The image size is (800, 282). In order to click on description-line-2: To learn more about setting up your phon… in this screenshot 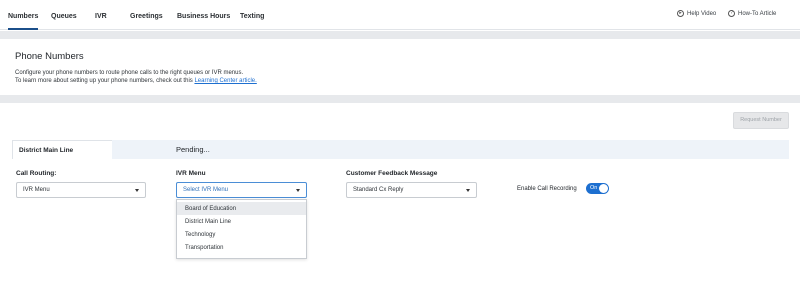, I will do `click(136, 81)`.